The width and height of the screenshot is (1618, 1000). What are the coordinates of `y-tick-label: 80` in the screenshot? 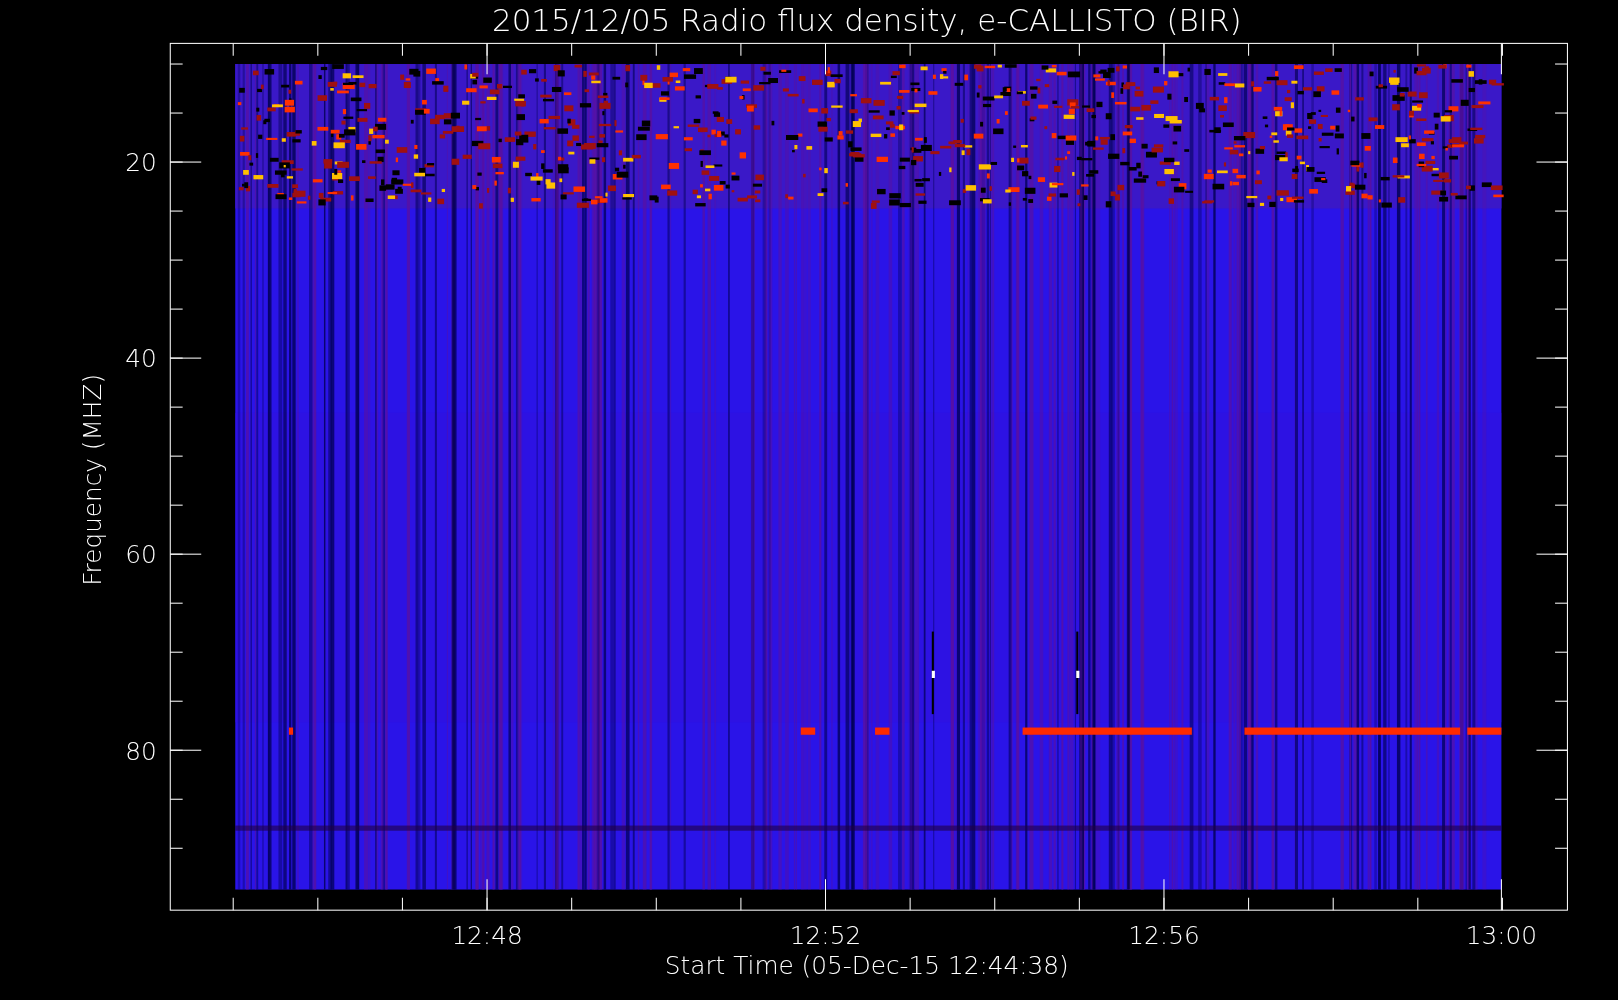 It's located at (141, 751).